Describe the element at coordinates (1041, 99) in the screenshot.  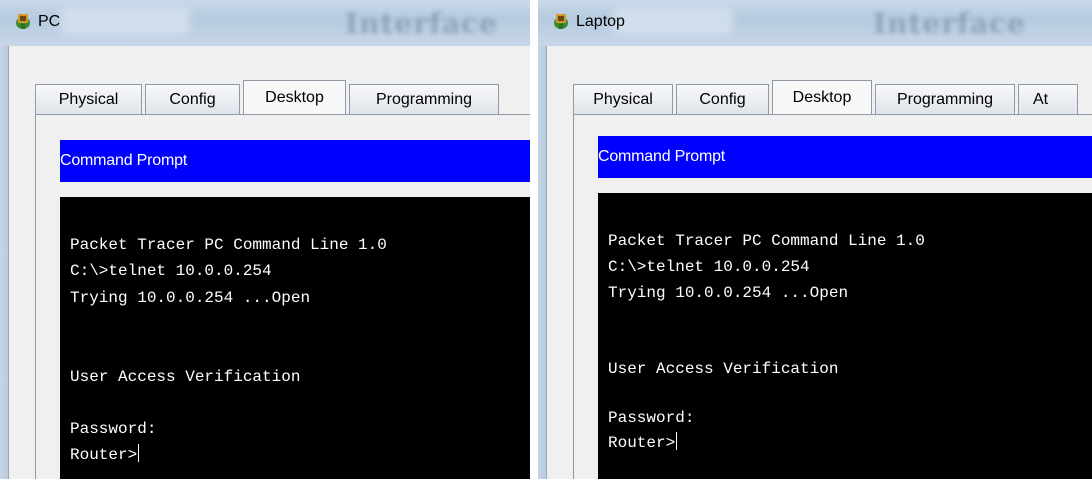
I see `tab-label: At` at that location.